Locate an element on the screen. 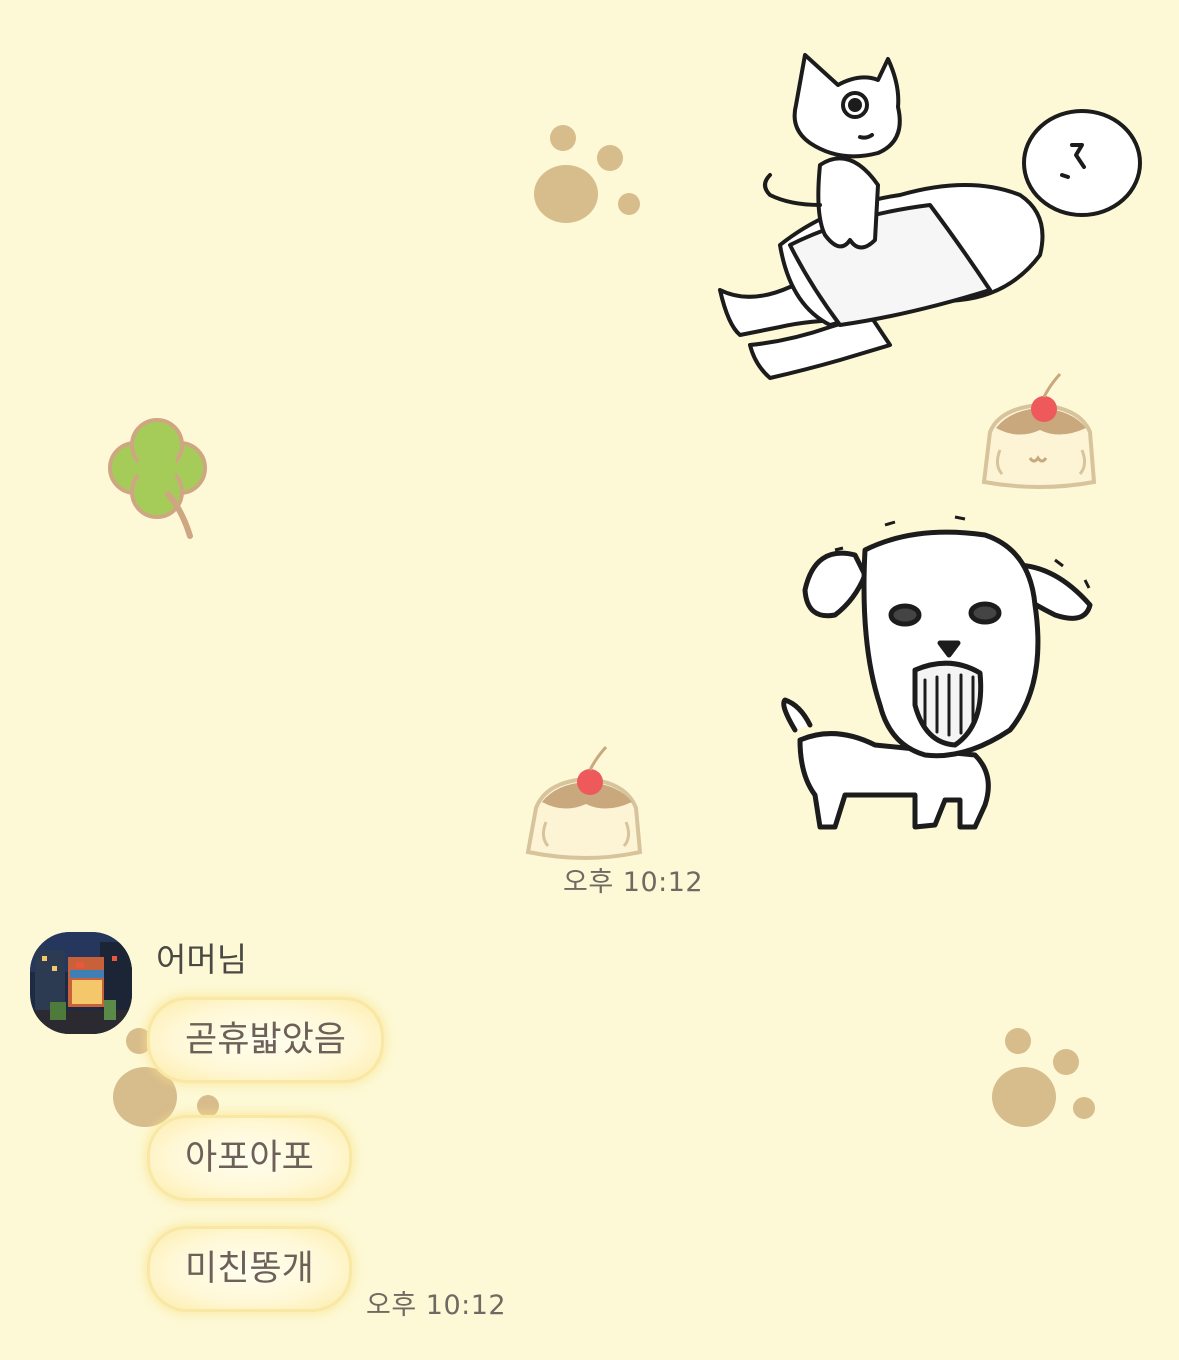  clover-icon is located at coordinates (157, 478).